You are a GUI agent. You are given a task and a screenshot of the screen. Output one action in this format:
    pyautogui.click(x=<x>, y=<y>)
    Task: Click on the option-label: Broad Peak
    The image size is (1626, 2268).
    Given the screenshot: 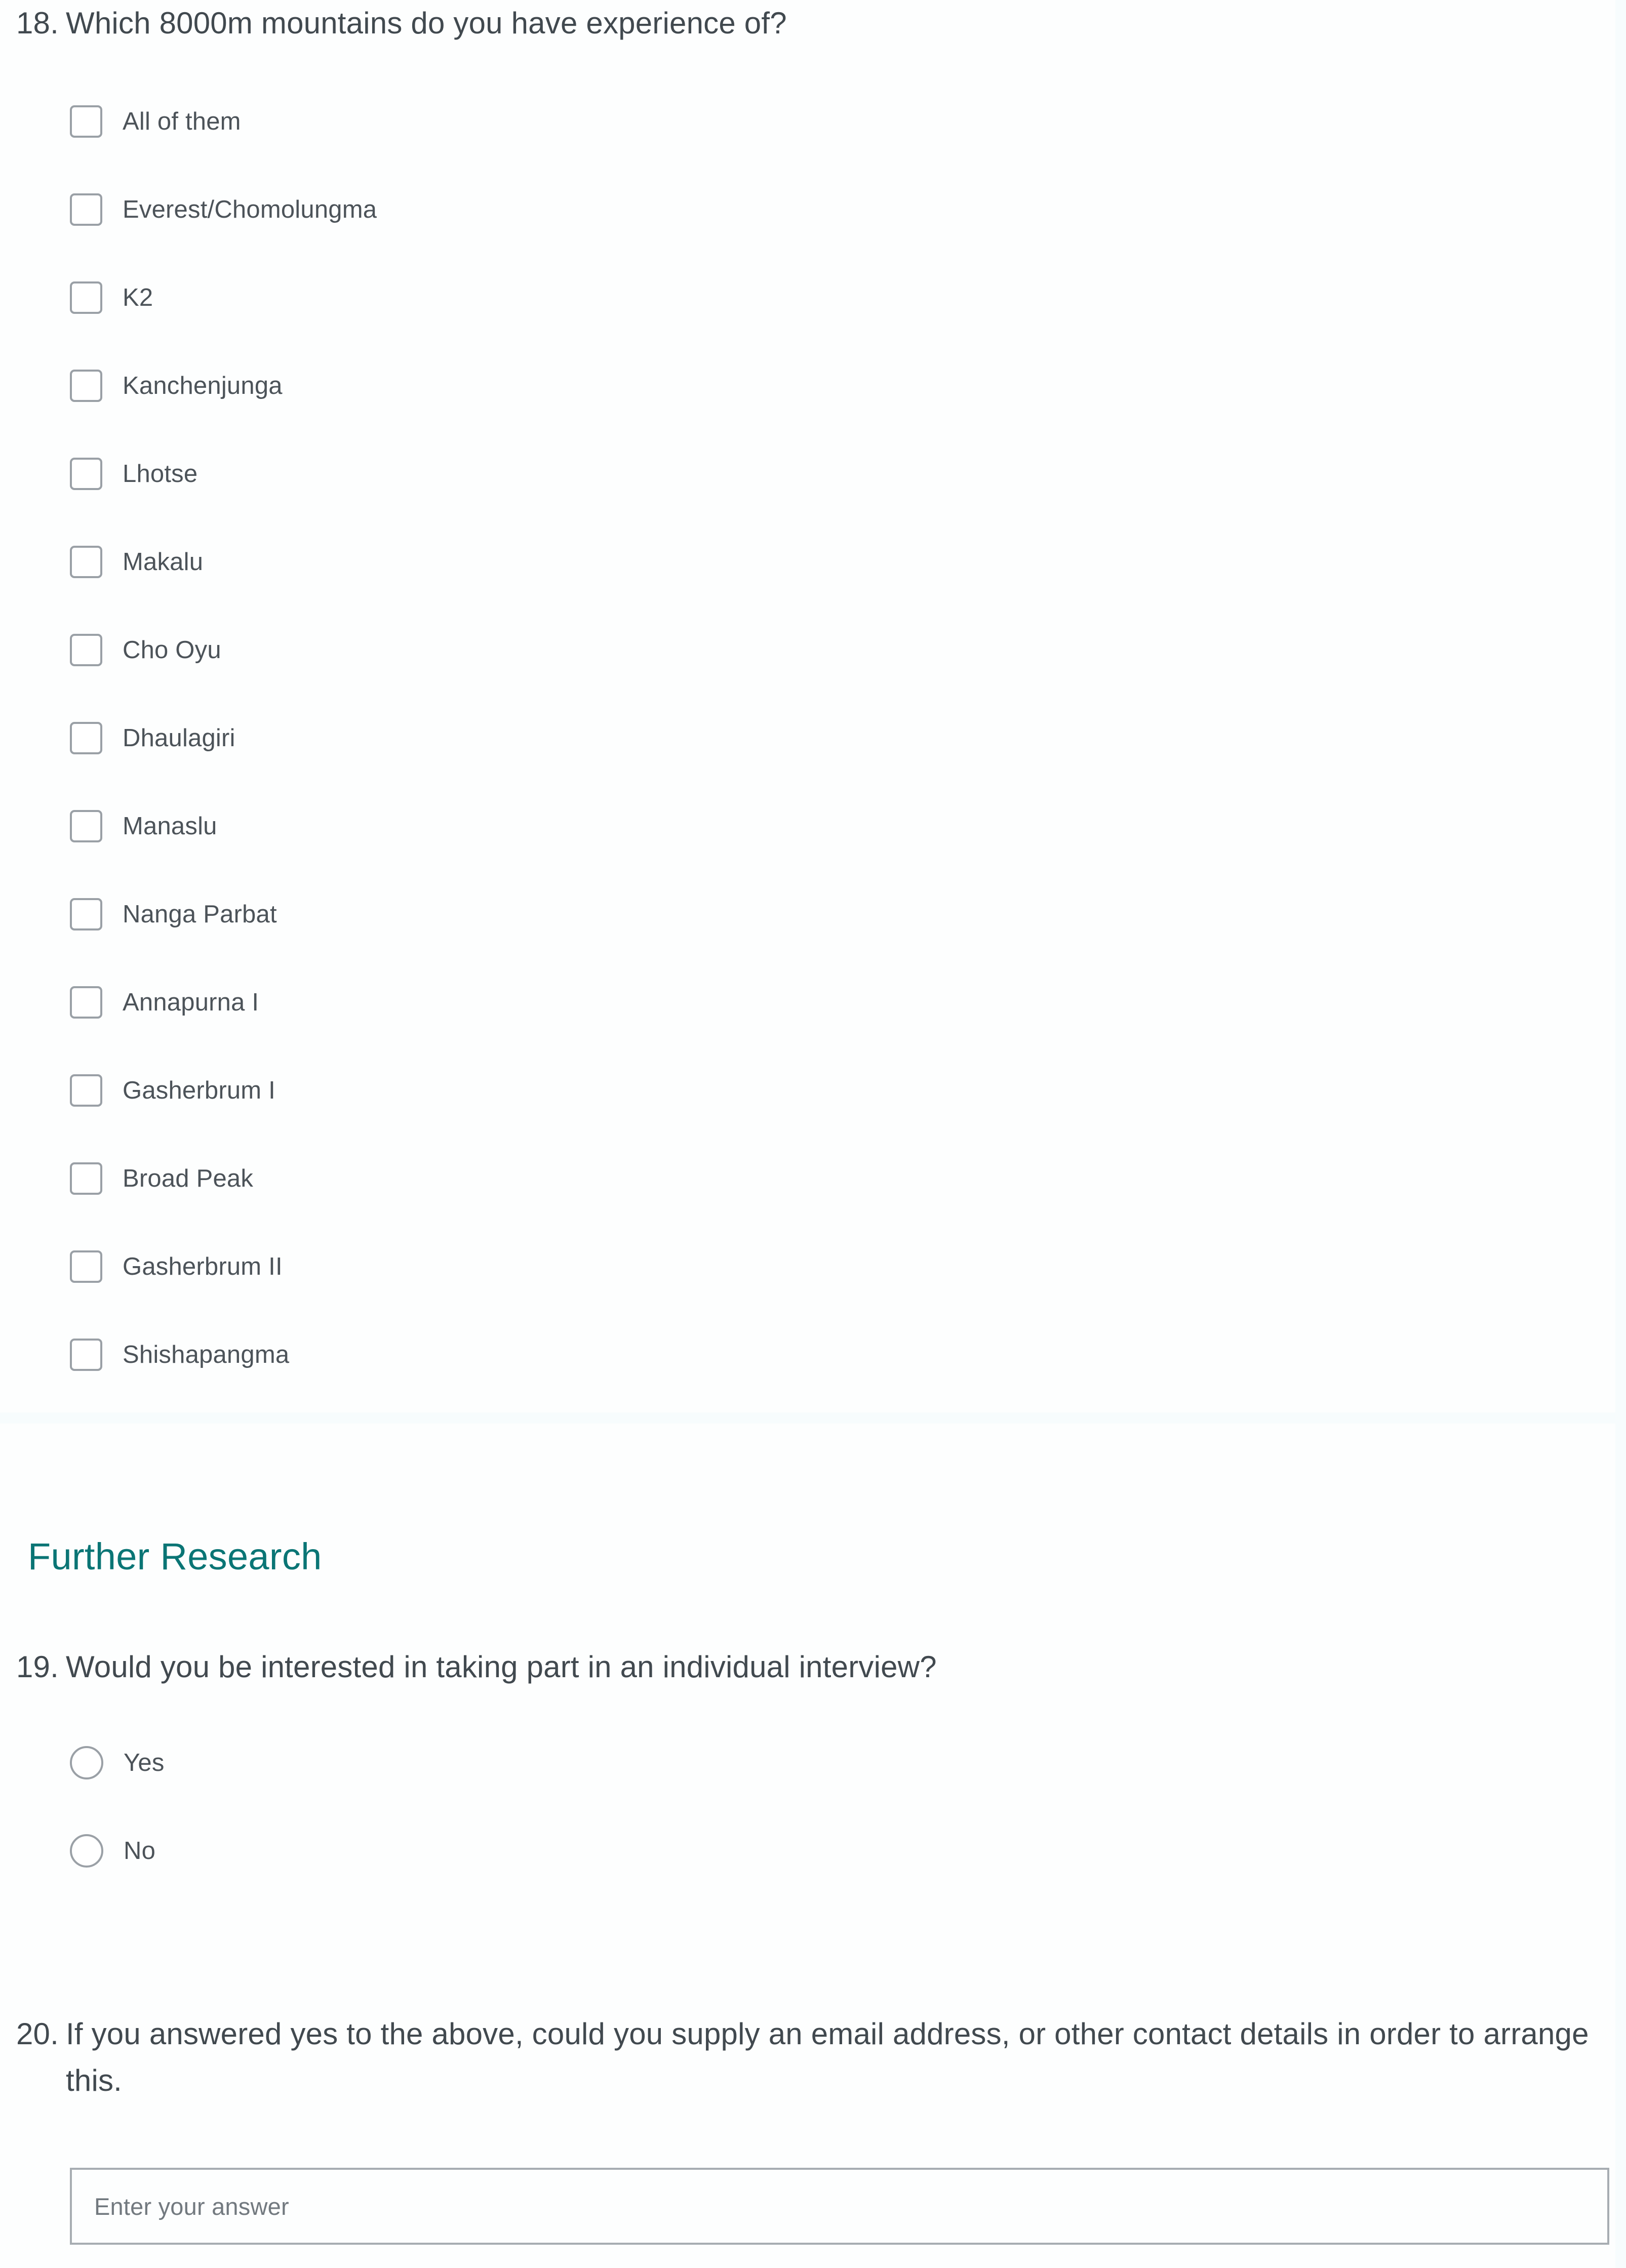 What is the action you would take?
    pyautogui.click(x=188, y=1178)
    